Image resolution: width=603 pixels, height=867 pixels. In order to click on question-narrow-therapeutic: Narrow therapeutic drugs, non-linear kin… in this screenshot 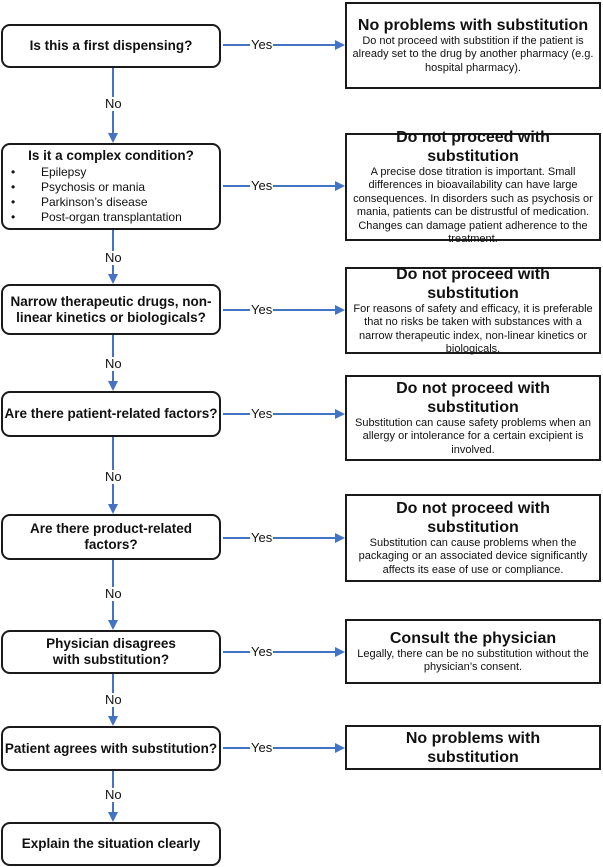, I will do `click(111, 309)`.